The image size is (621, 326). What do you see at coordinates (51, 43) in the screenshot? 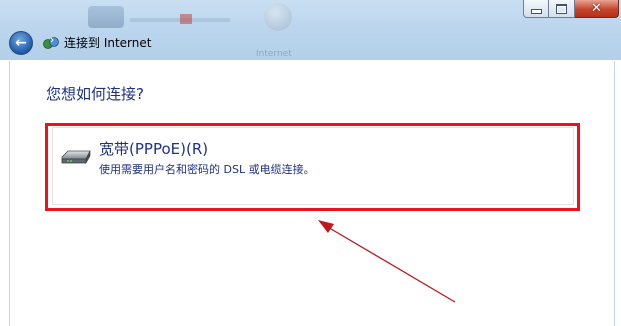
I see `network-icon` at bounding box center [51, 43].